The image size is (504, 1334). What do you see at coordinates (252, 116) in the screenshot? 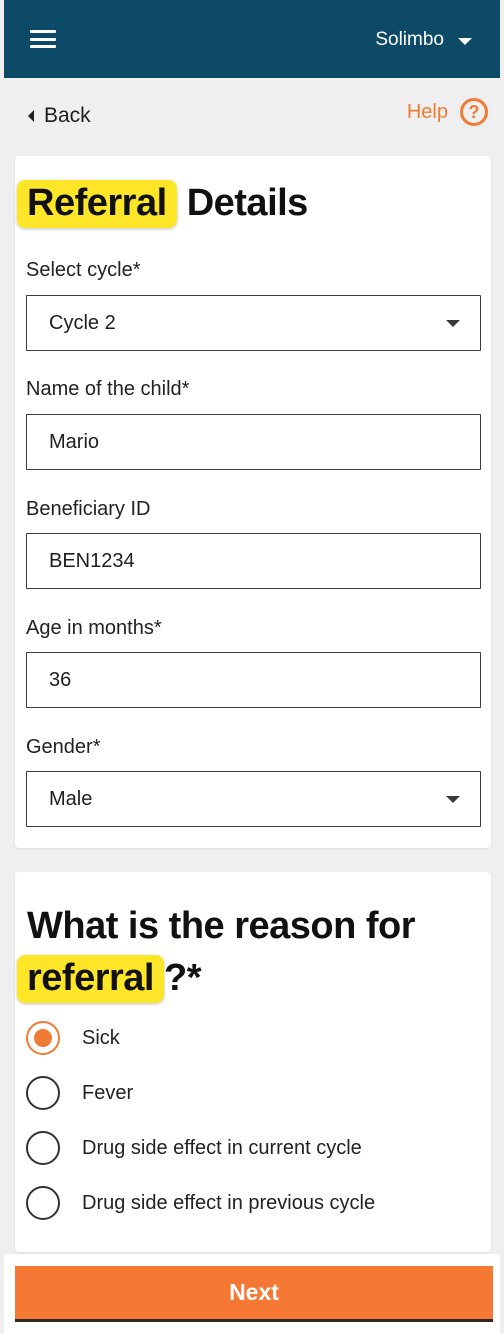
I see `navigation-row: Back Help ?` at bounding box center [252, 116].